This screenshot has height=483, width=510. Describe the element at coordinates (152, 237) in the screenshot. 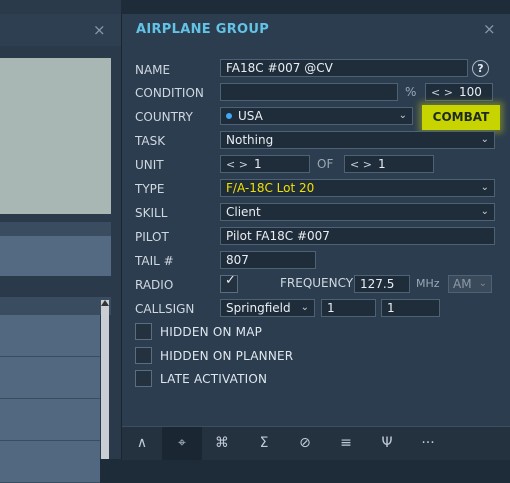

I see `pilot-label: PILOT` at that location.